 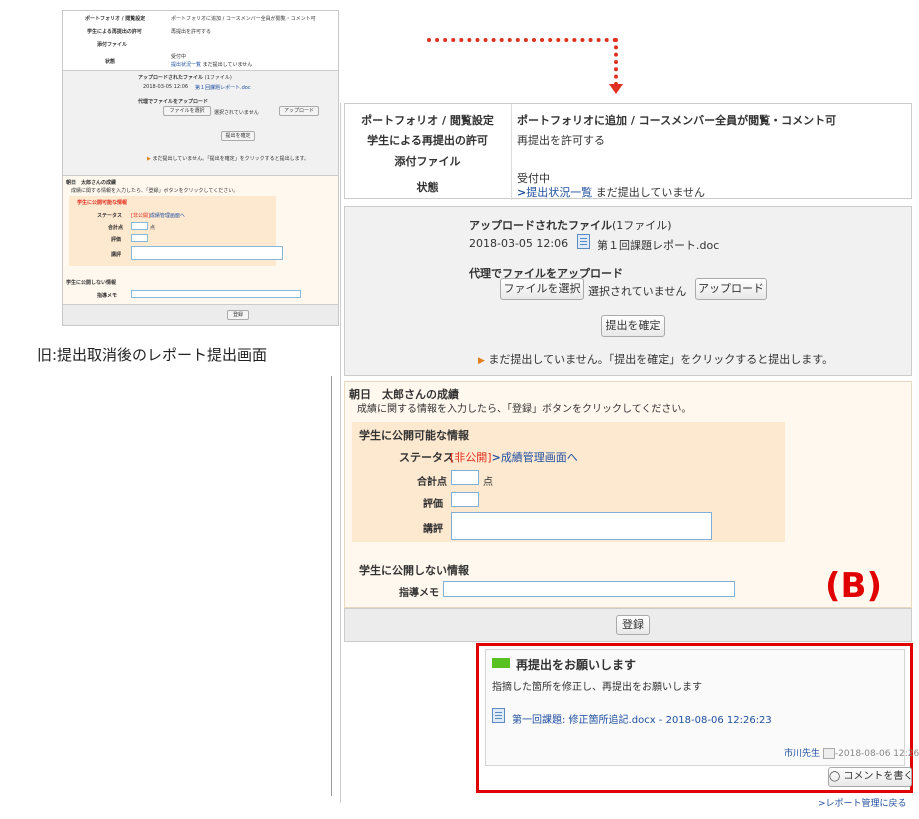 What do you see at coordinates (542, 289) in the screenshot?
I see `choose-file-button: ファイルを選択` at bounding box center [542, 289].